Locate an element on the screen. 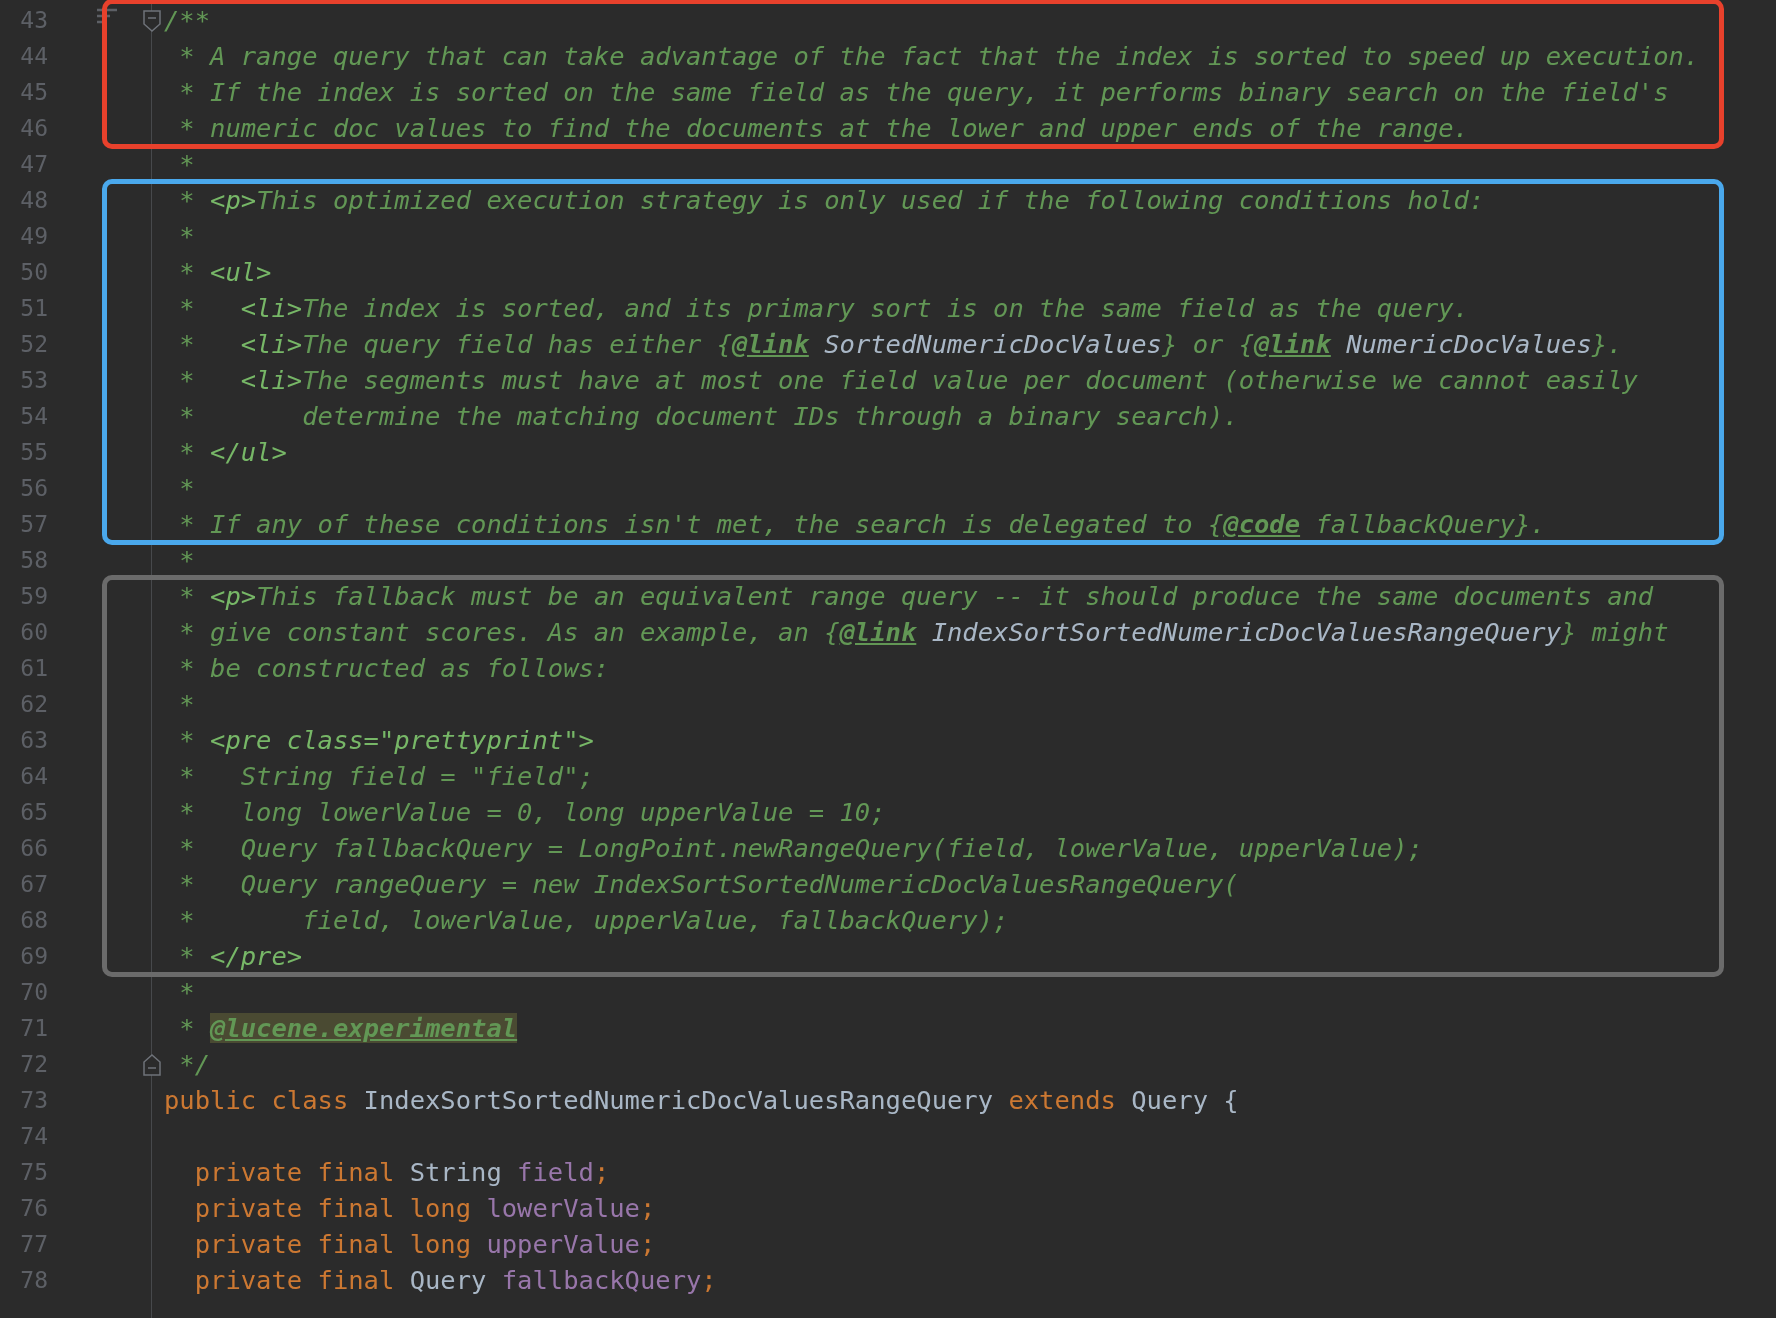 This screenshot has width=1776, height=1318. field-name-text: upperValue is located at coordinates (563, 1244).